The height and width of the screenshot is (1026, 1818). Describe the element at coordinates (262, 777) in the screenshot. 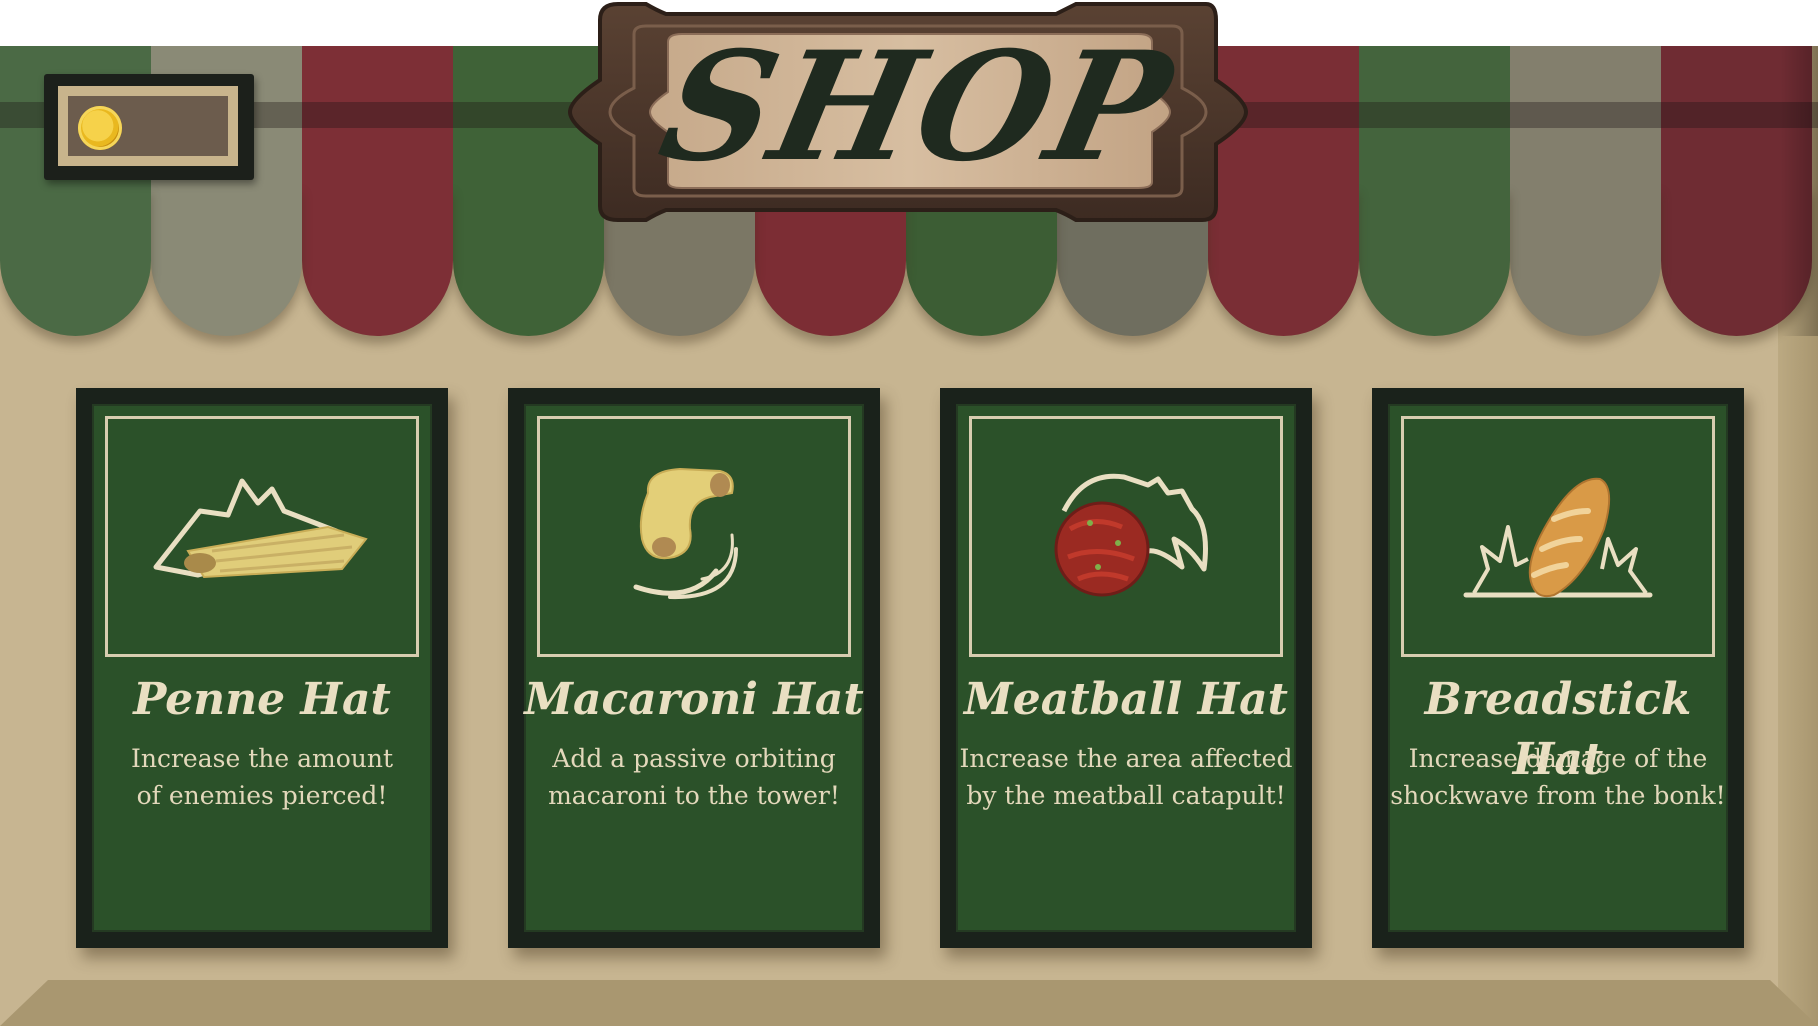

I see `card-description: Increase the amount of enemies pierced!` at that location.